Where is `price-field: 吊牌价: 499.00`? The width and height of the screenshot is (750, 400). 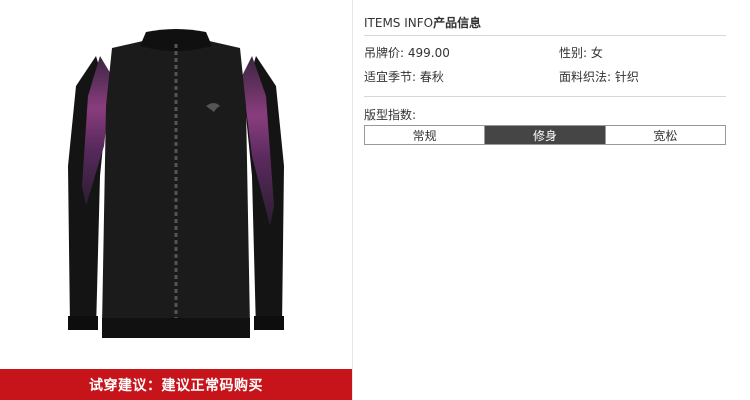 price-field: 吊牌价: 499.00 is located at coordinates (407, 52).